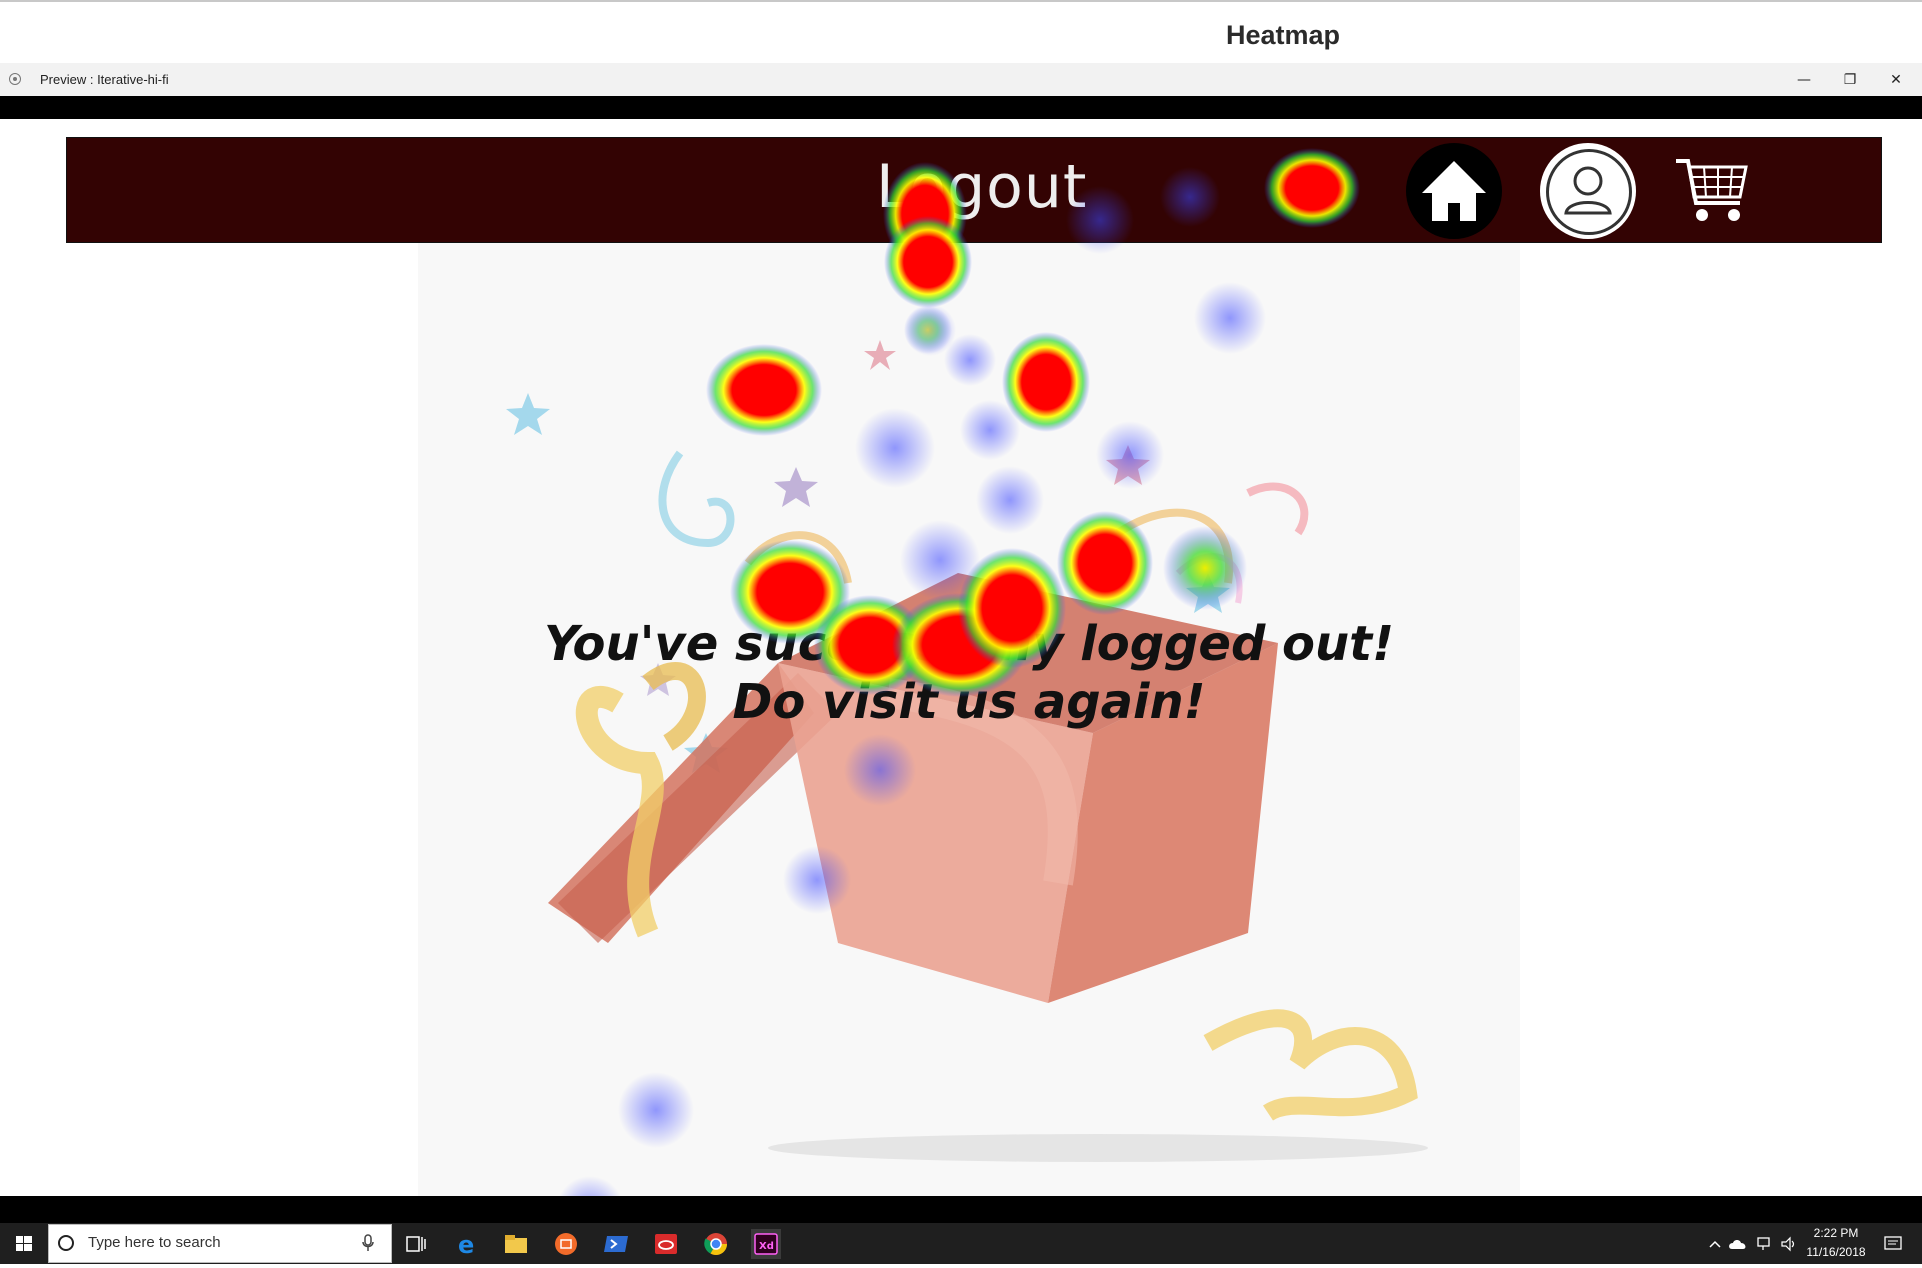 The width and height of the screenshot is (1922, 1268). I want to click on start-button, so click(24, 1243).